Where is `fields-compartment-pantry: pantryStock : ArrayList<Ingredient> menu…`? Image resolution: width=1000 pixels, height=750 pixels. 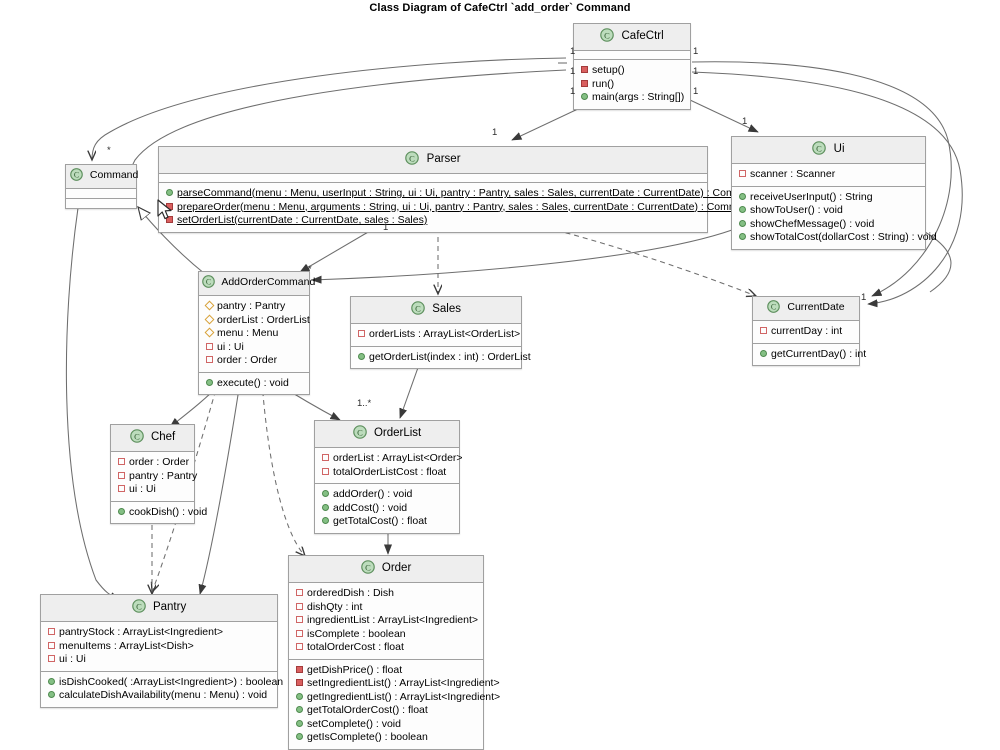
fields-compartment-pantry: pantryStock : ArrayList<Ingredient> menu… is located at coordinates (159, 646).